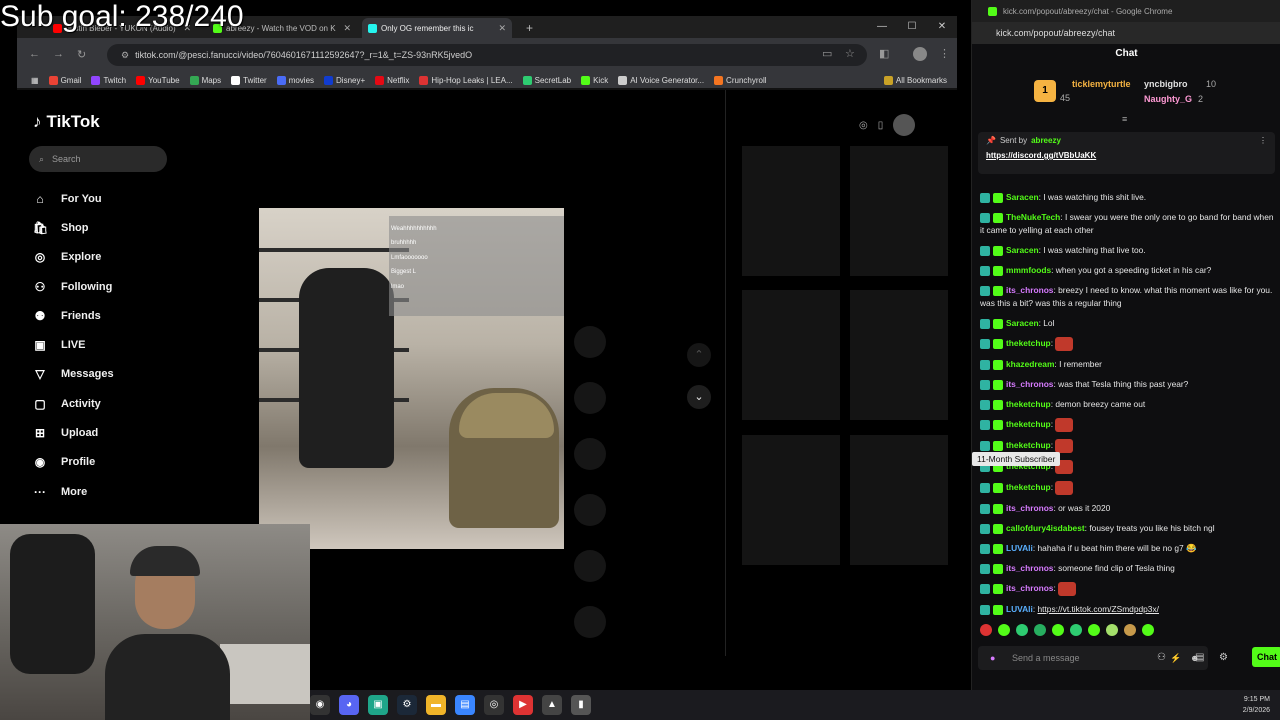 The height and width of the screenshot is (720, 1280). I want to click on video-editor-icon: ▶, so click(523, 705).